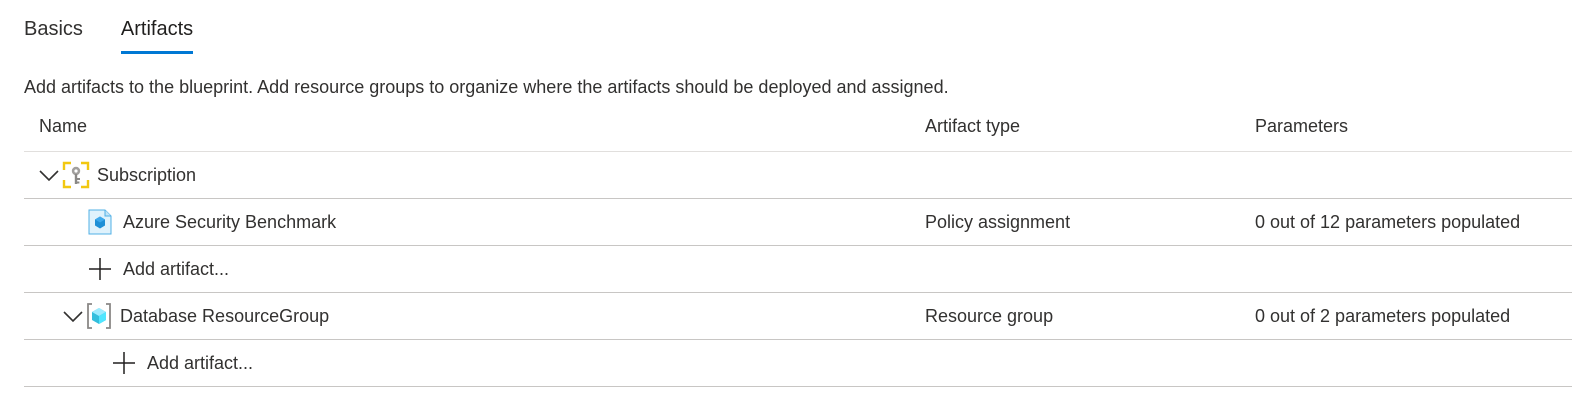  I want to click on row-name: Database ResourceGroup, so click(224, 316).